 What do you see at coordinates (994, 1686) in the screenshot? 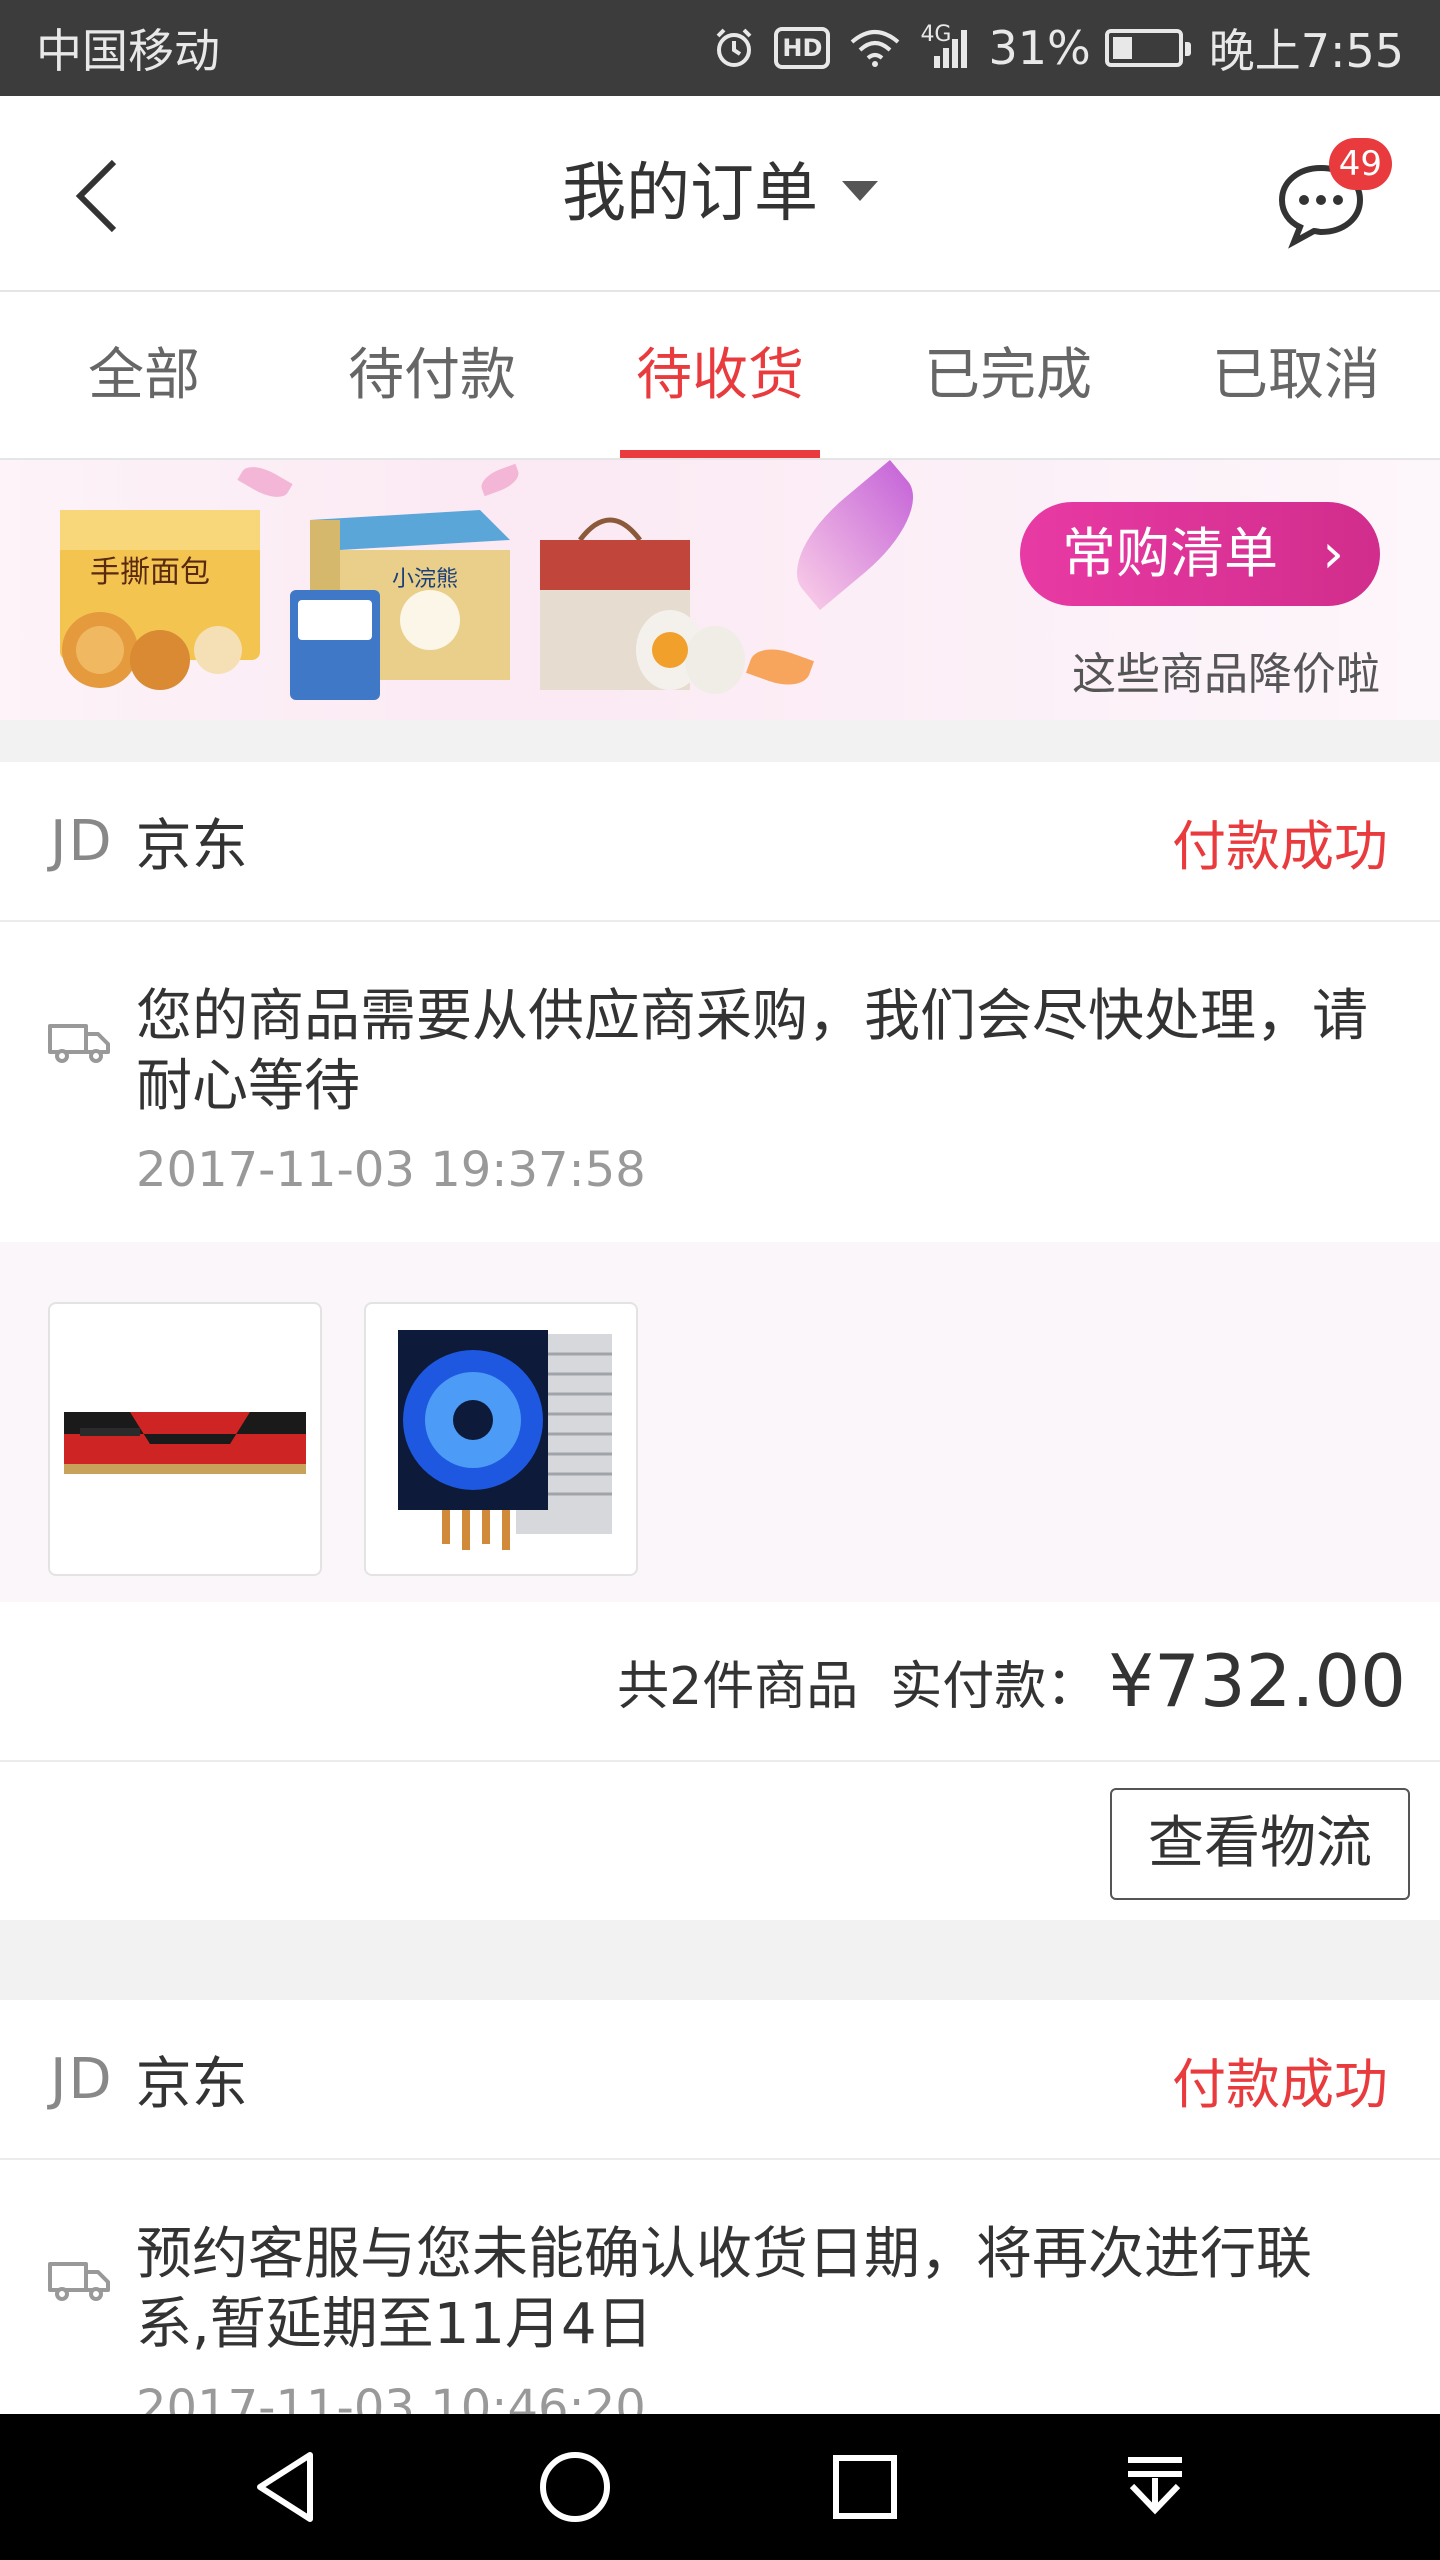
I see `paid-label: 实付款：` at bounding box center [994, 1686].